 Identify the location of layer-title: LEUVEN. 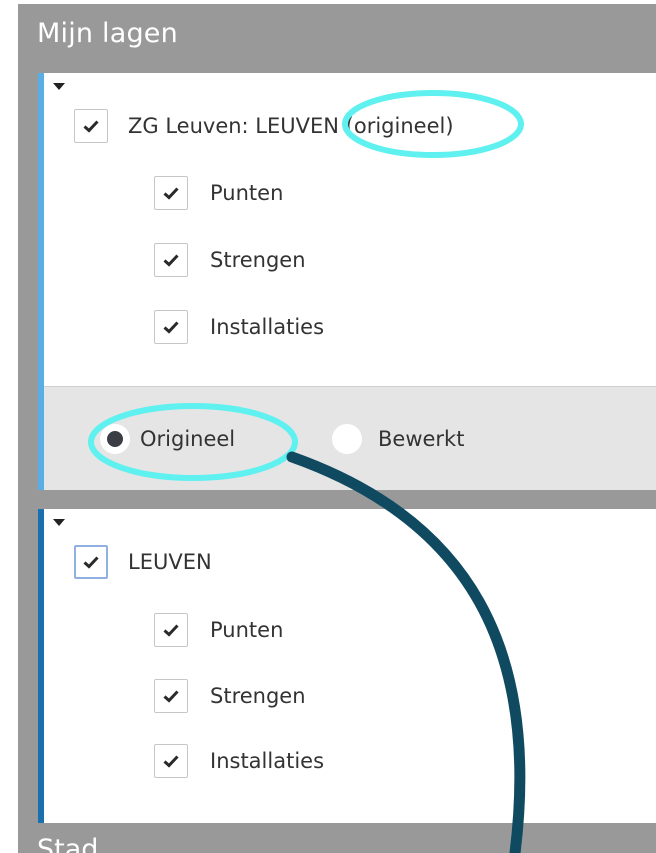
(170, 562).